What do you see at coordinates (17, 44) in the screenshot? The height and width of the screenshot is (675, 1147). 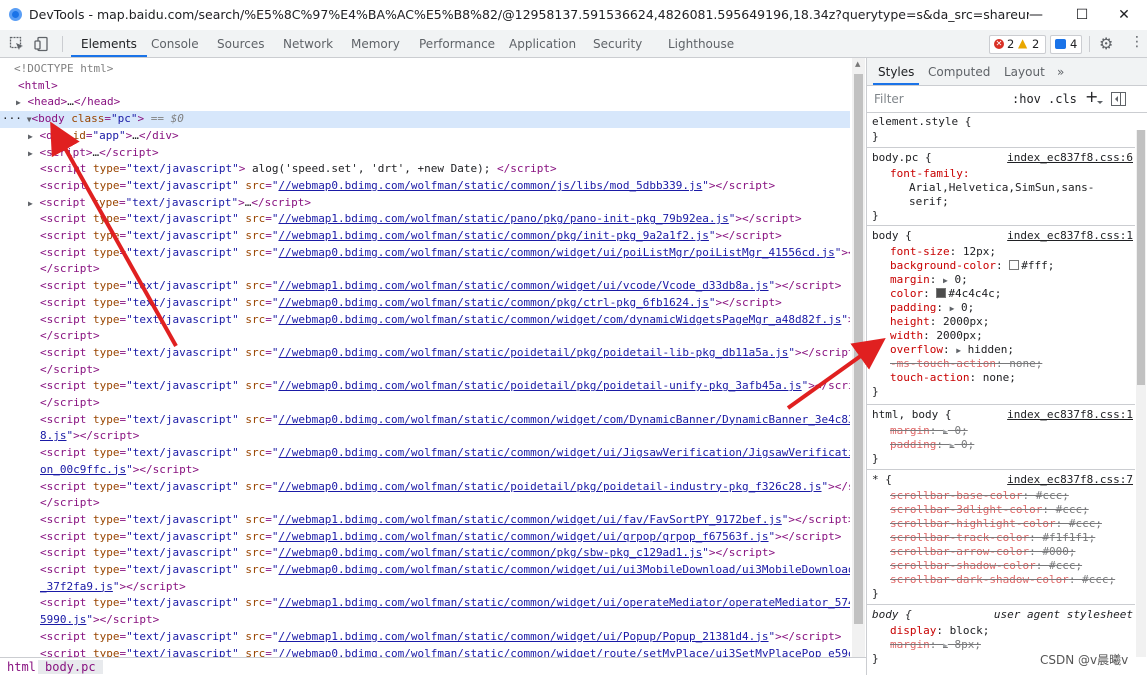 I see `inspect-element-icon` at bounding box center [17, 44].